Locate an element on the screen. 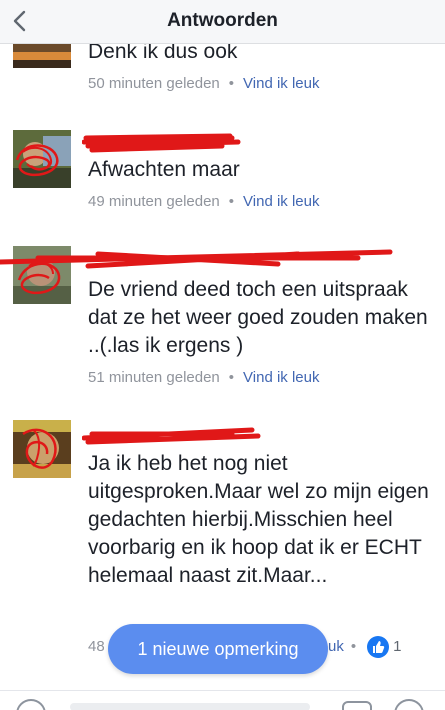 The width and height of the screenshot is (445, 710). like-count: 1 is located at coordinates (397, 646).